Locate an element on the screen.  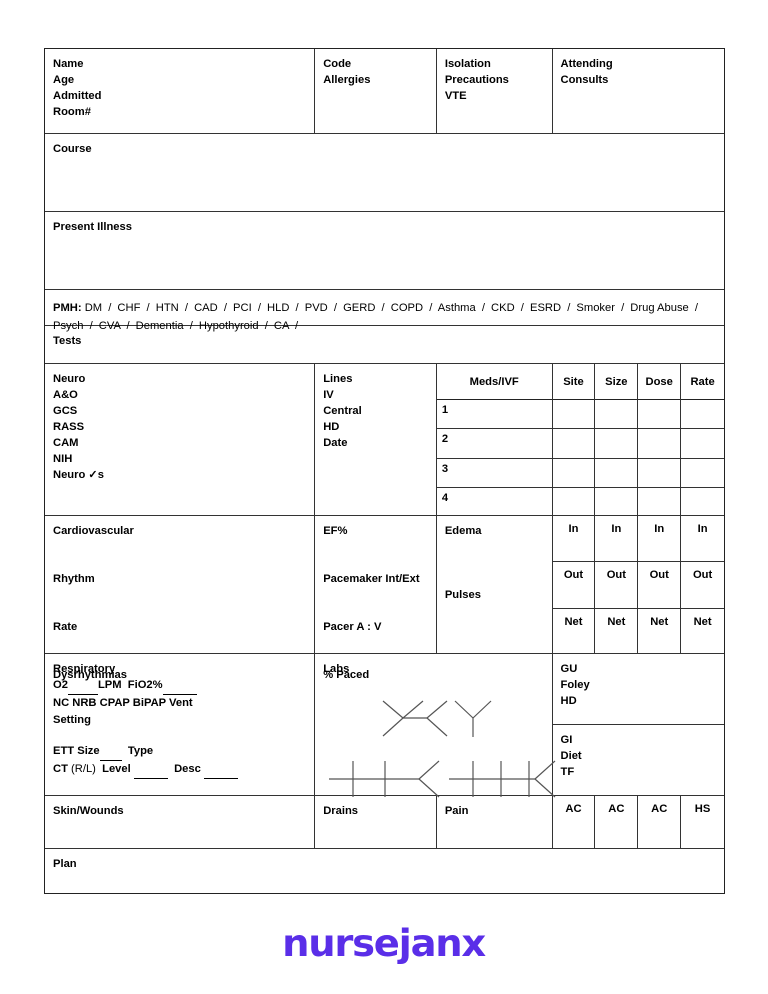
respiratory-label: Respiratory is located at coordinates (84, 669).